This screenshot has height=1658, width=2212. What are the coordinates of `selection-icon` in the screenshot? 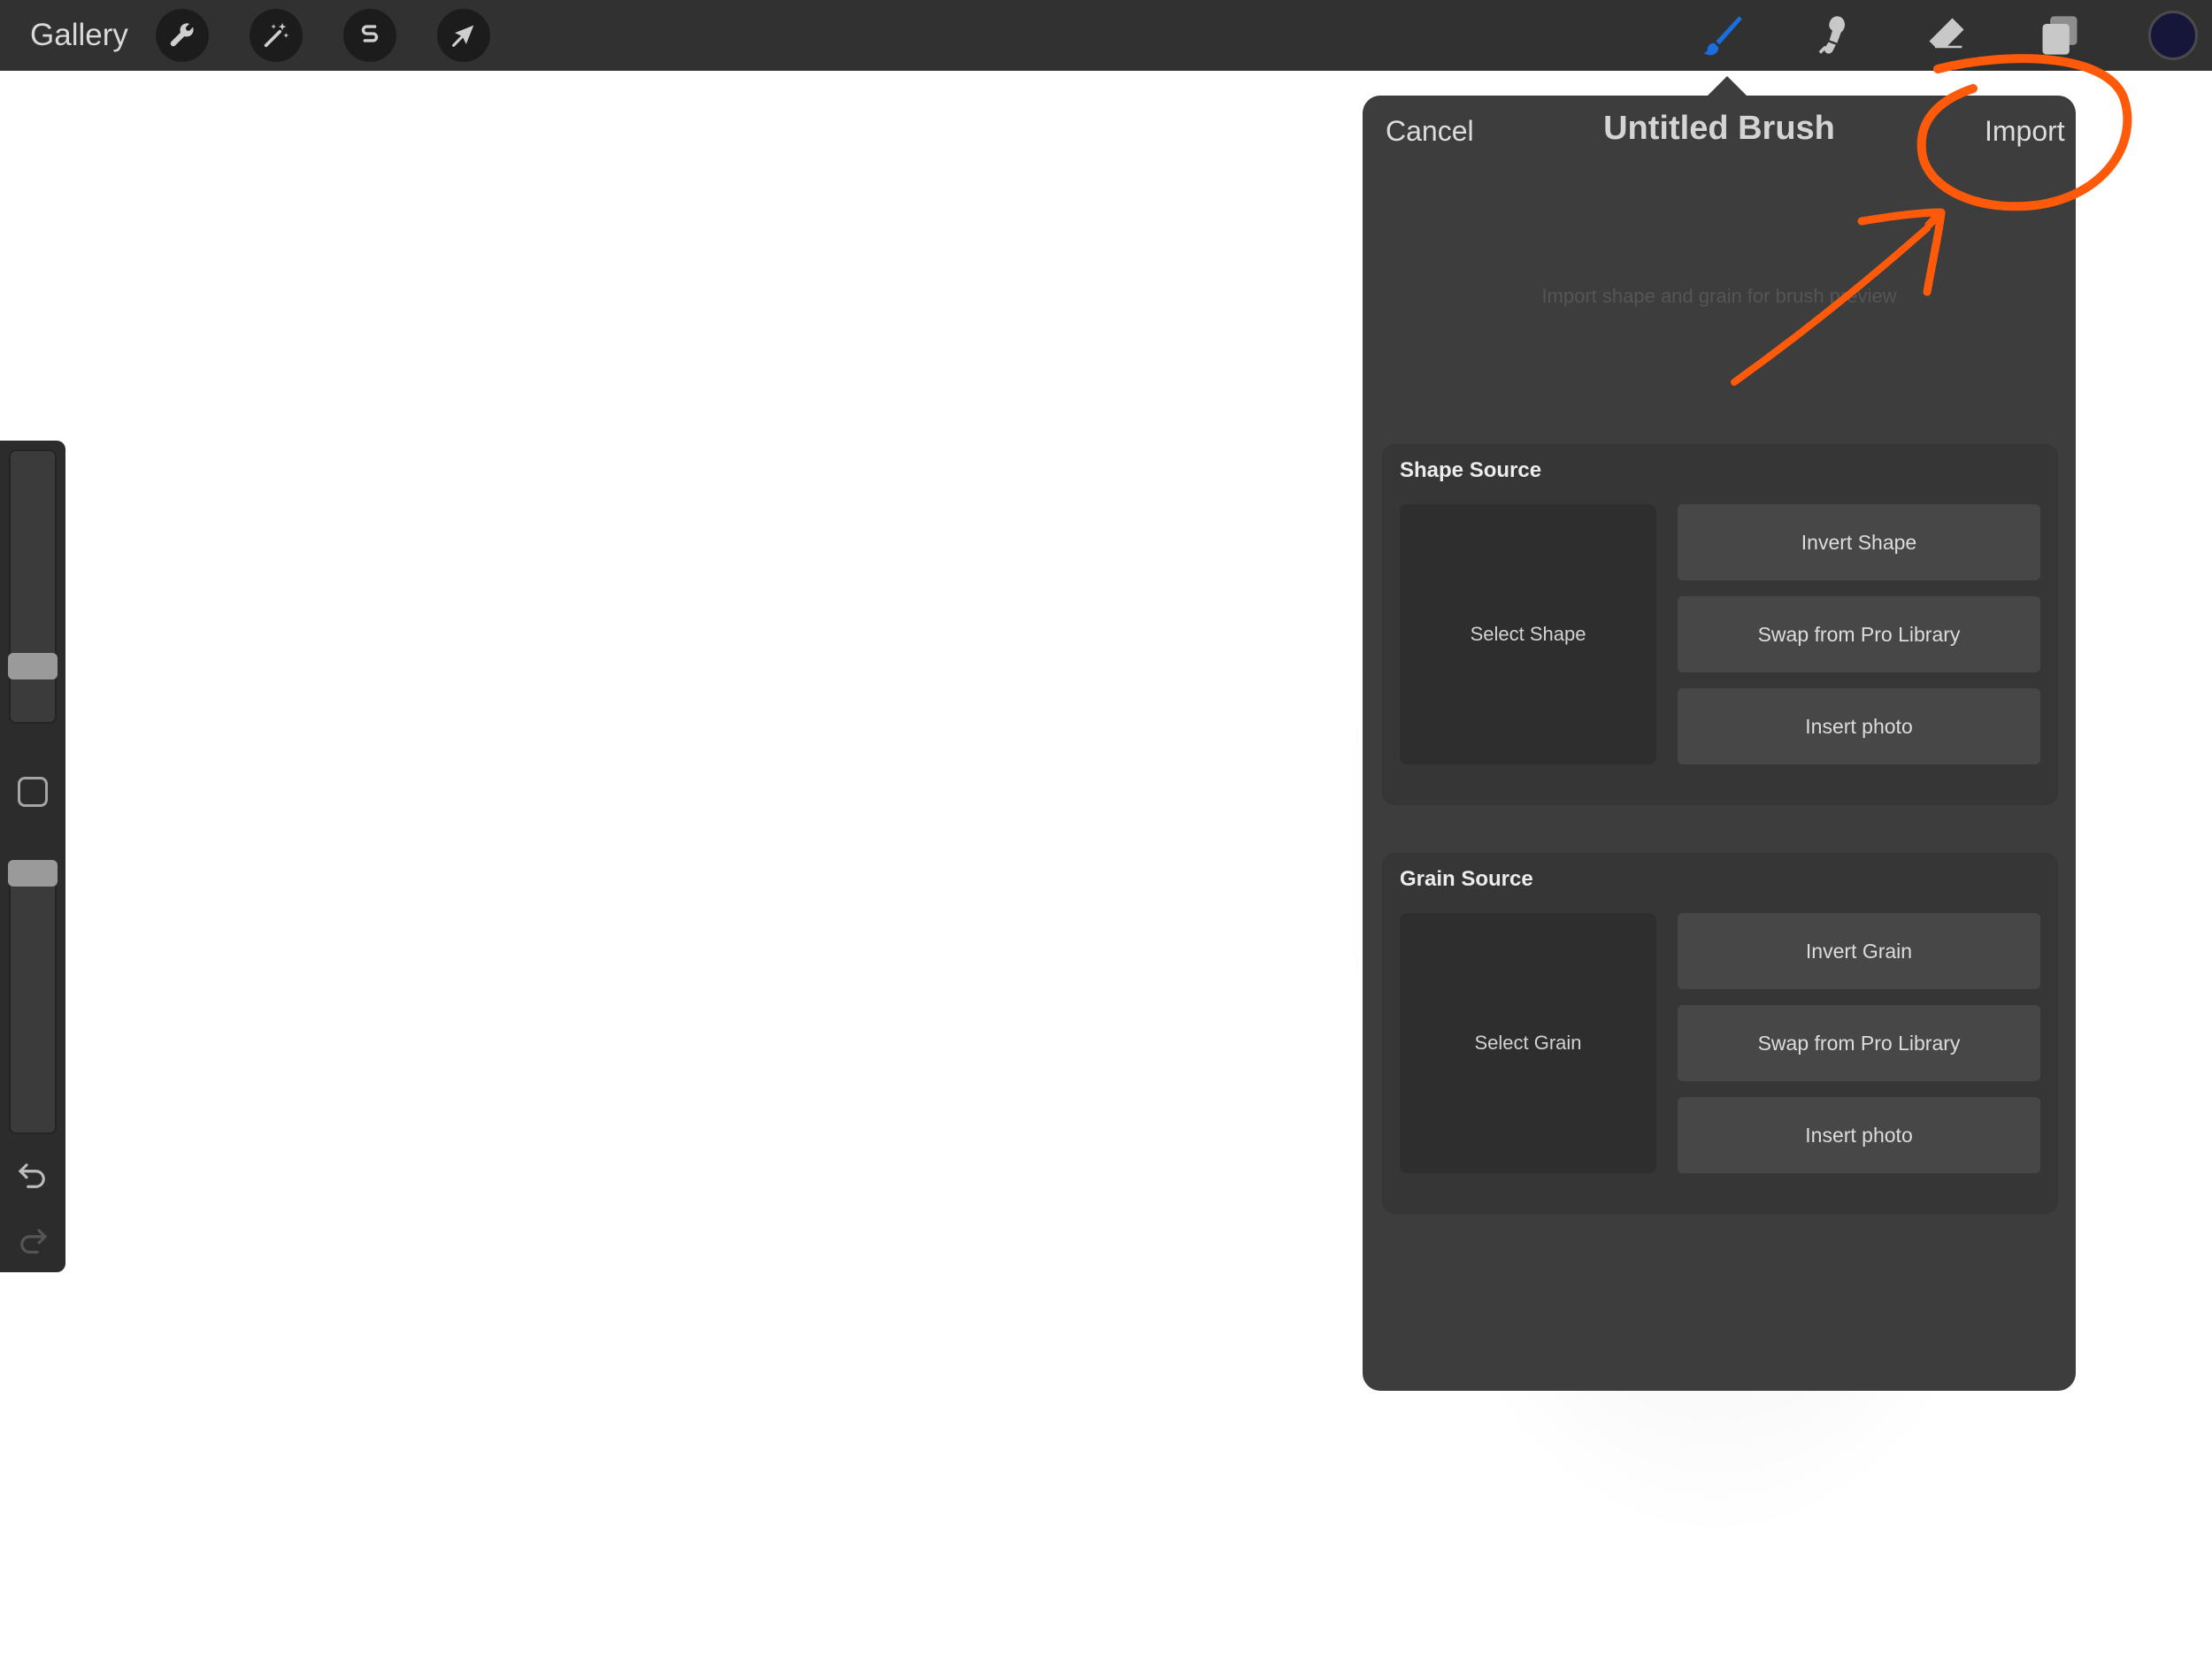 It's located at (370, 34).